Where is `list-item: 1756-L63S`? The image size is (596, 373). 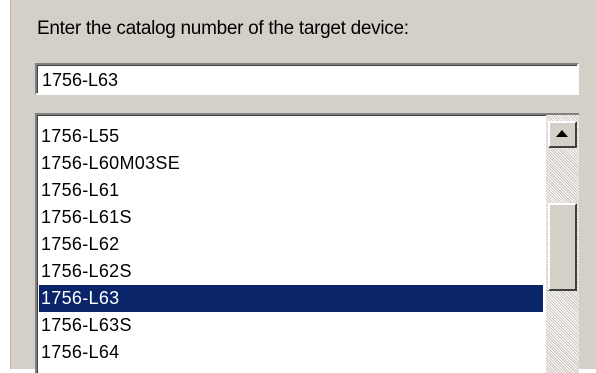 list-item: 1756-L63S is located at coordinates (291, 325).